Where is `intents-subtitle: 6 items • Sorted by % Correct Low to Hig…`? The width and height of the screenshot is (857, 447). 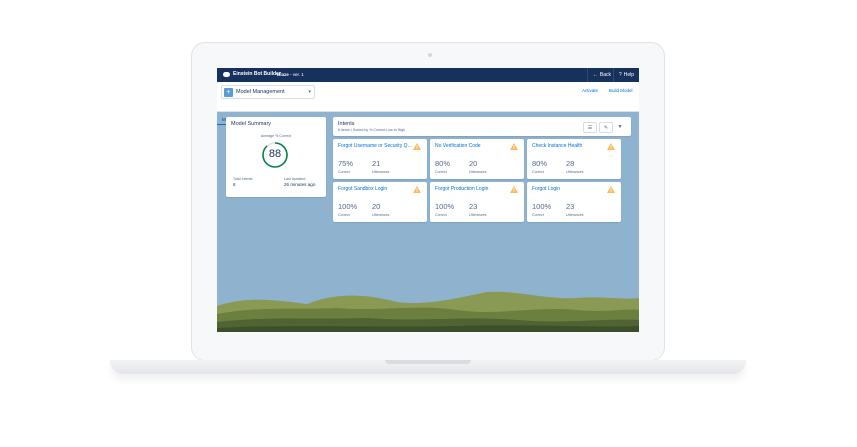
intents-subtitle: 6 items • Sorted by % Correct Low to Hig… is located at coordinates (372, 130).